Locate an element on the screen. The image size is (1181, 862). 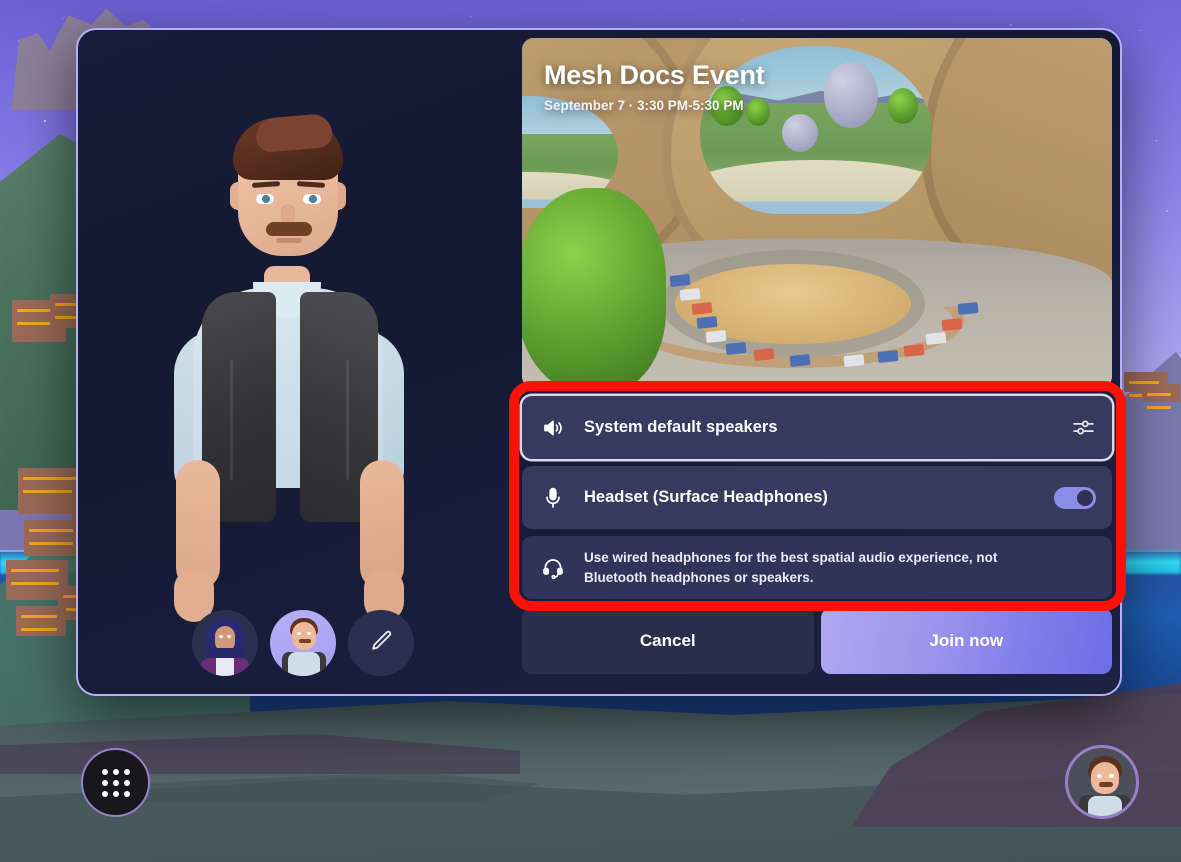
microphone-toggle is located at coordinates (1075, 497).